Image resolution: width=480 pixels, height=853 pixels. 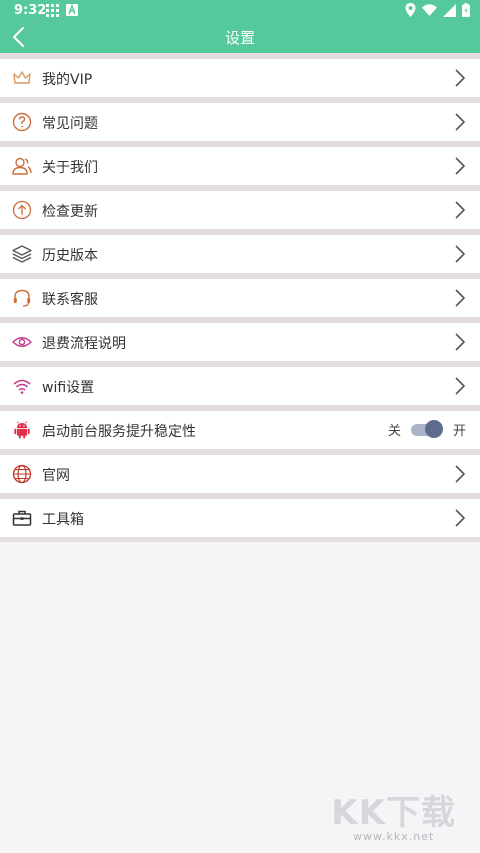 What do you see at coordinates (22, 78) in the screenshot?
I see `crown-icon` at bounding box center [22, 78].